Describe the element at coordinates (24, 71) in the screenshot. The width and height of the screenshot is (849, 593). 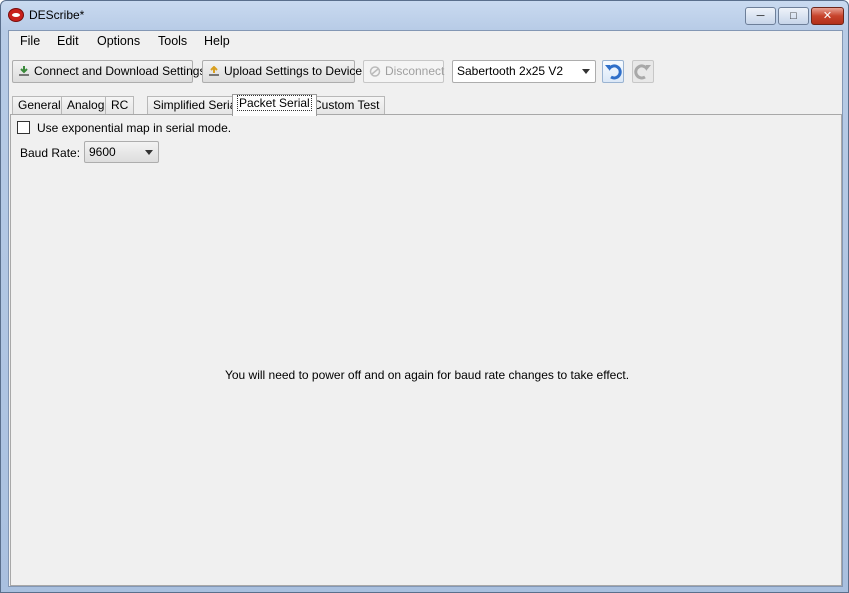
I see `download-arrow-icon` at that location.